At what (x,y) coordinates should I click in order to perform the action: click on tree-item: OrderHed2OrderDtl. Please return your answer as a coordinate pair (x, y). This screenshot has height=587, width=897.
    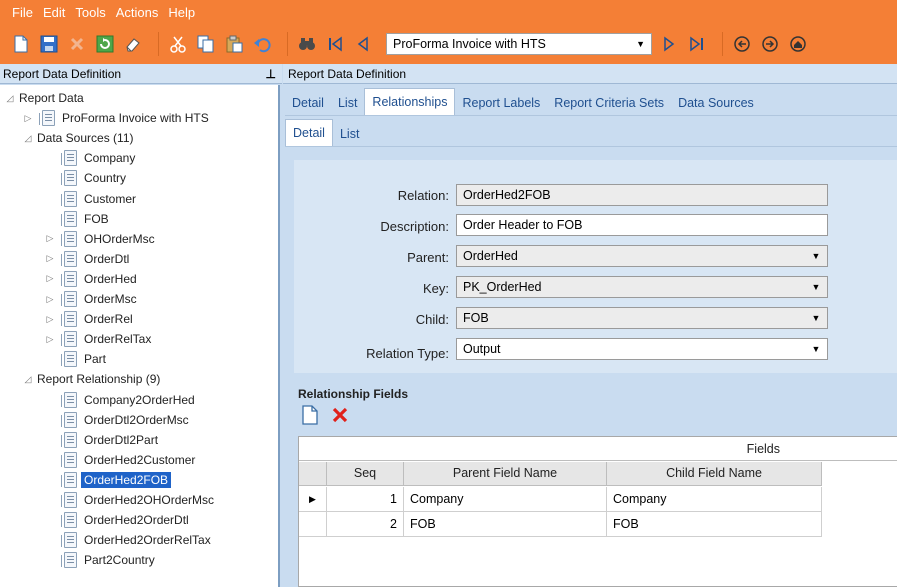
    Looking at the image, I should click on (116, 520).